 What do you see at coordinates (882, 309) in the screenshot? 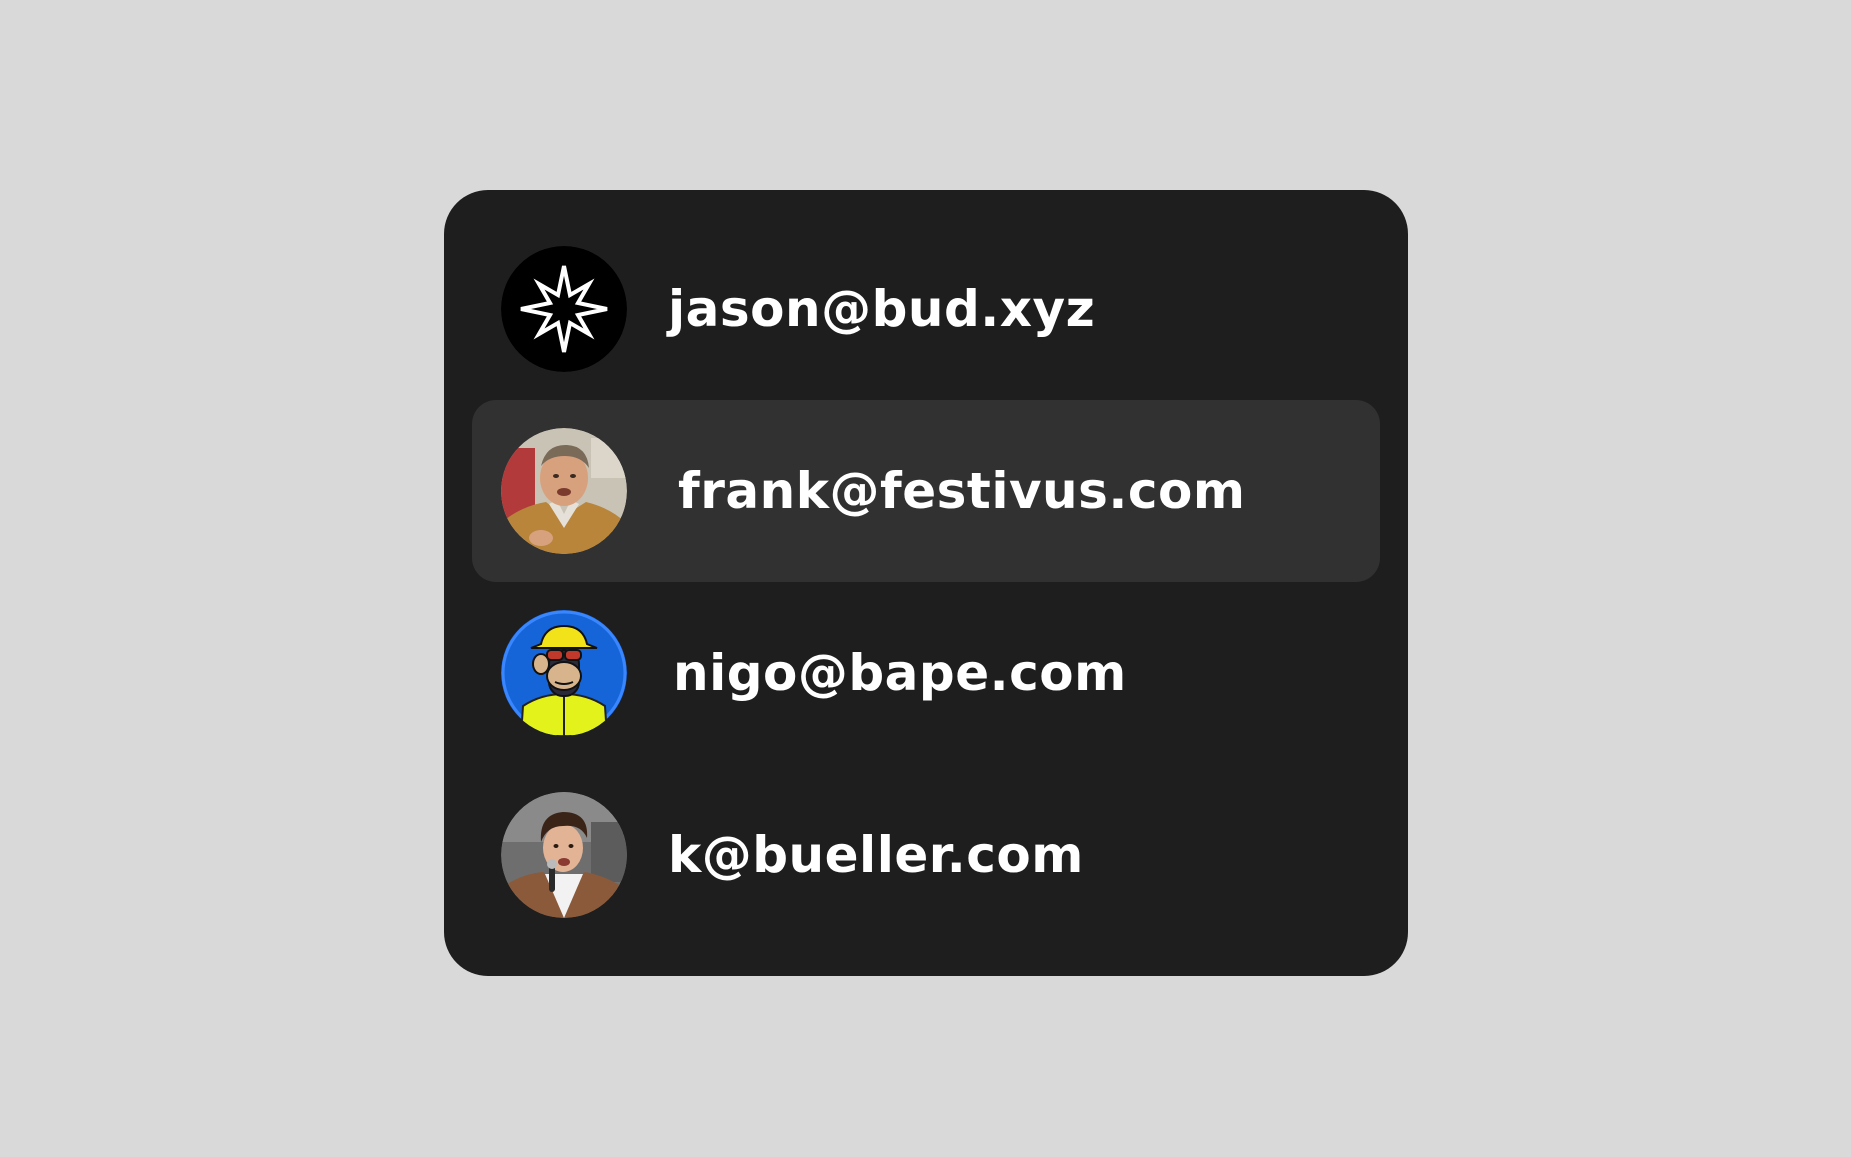
I see `account-email: jason@bud.xyz` at bounding box center [882, 309].